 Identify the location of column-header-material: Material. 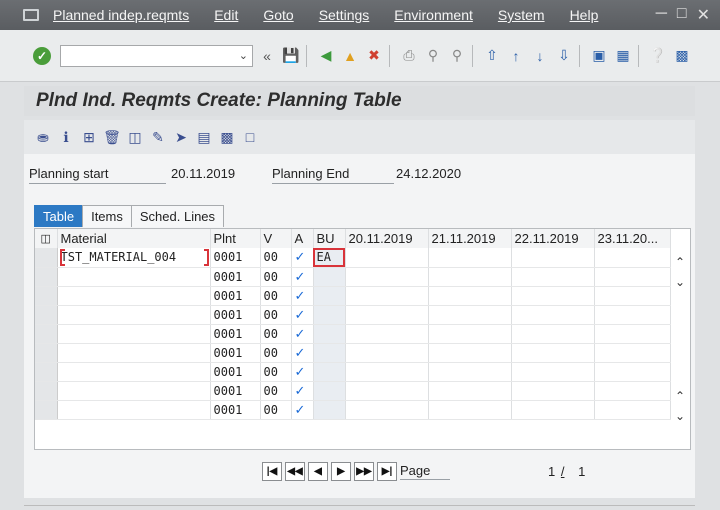
(134, 238).